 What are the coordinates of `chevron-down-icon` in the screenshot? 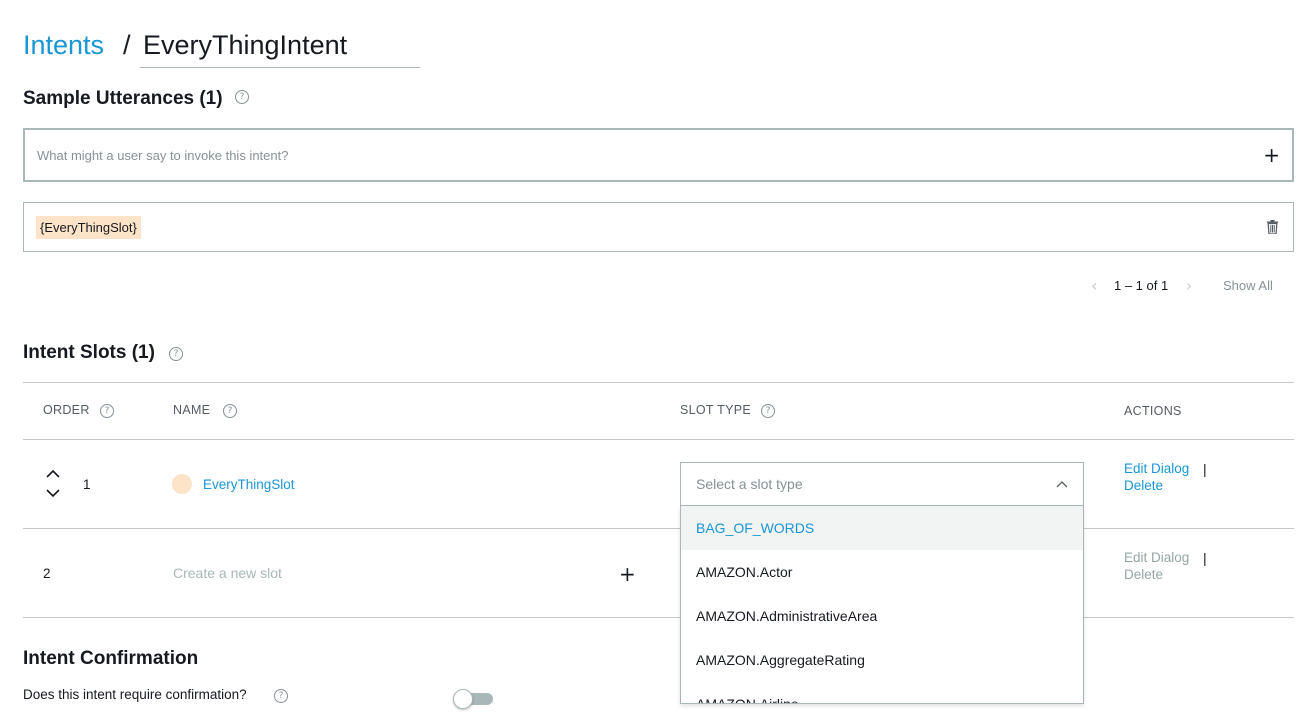 It's located at (53, 493).